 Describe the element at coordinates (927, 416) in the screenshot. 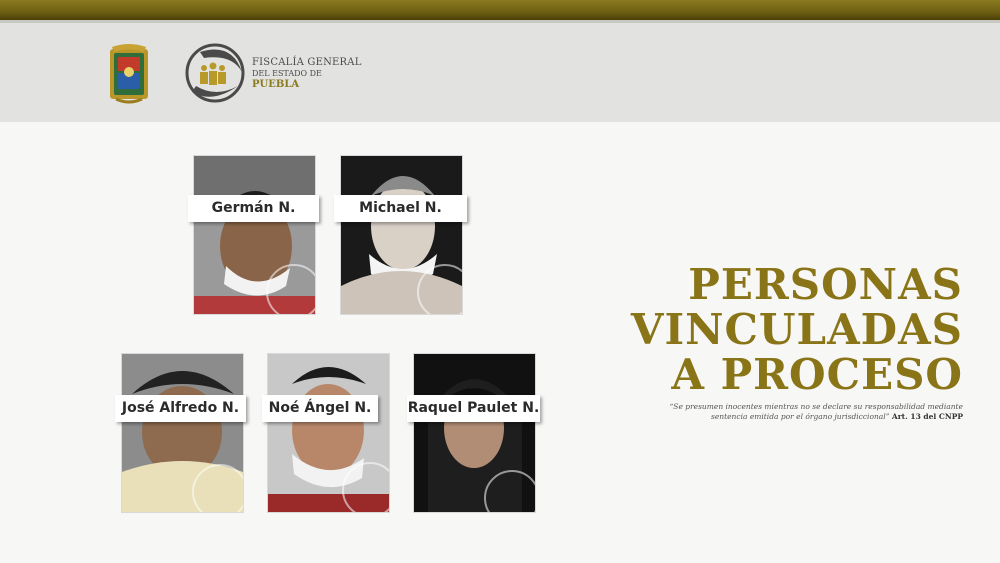

I see `disclaimer-citation: Art. 13 del CNPP` at that location.